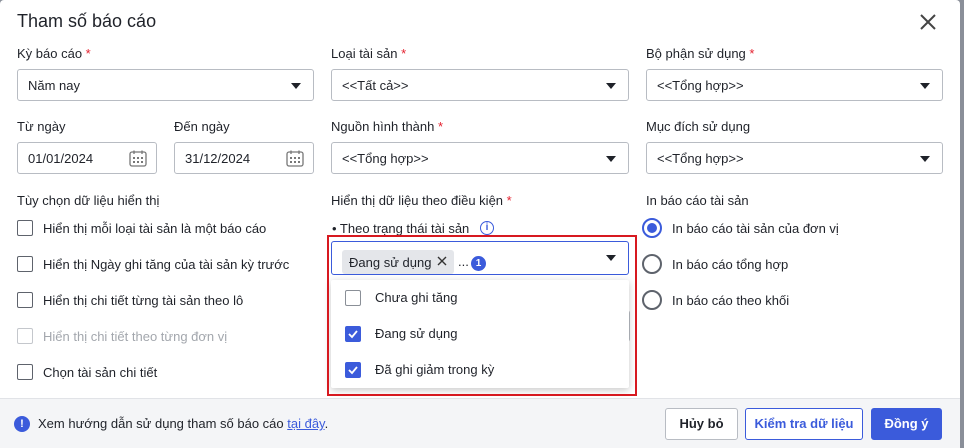  Describe the element at coordinates (165, 85) in the screenshot. I see `ky-bao-cao-select: Năm nay` at that location.